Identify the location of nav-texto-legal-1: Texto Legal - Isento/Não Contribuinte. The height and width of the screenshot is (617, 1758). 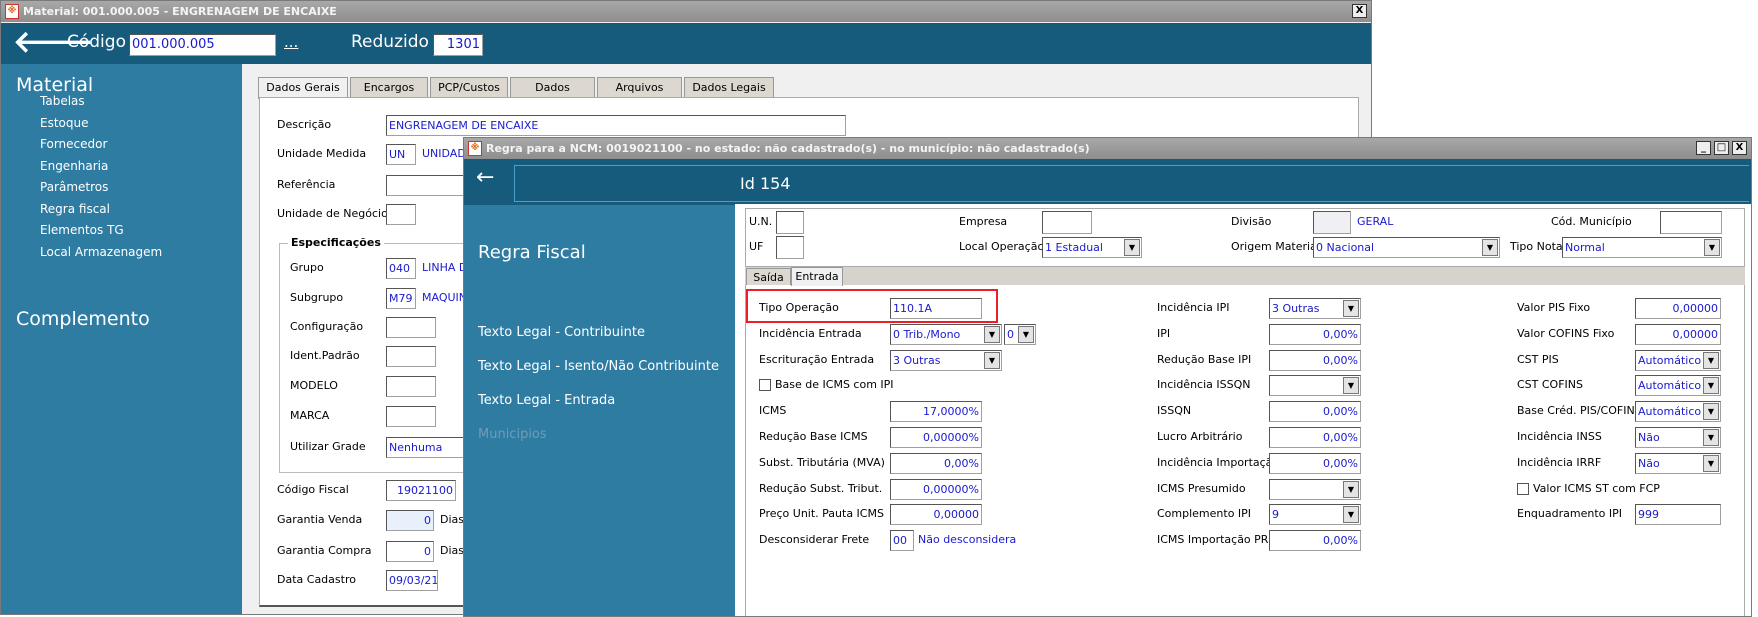
(598, 366).